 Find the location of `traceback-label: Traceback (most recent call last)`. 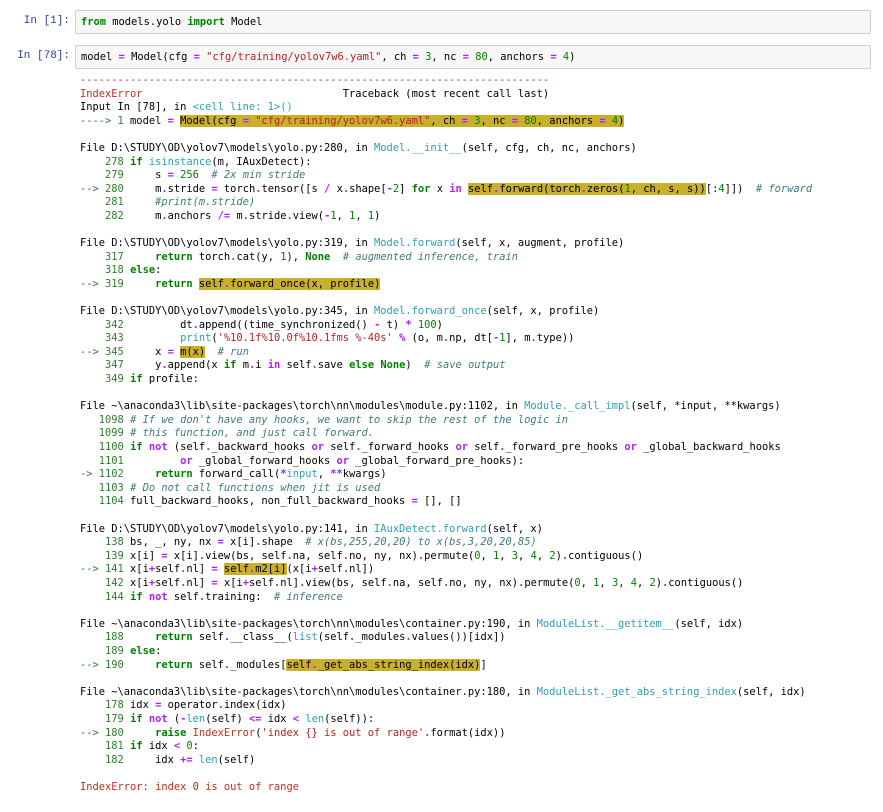

traceback-label: Traceback (most recent call last) is located at coordinates (446, 93).